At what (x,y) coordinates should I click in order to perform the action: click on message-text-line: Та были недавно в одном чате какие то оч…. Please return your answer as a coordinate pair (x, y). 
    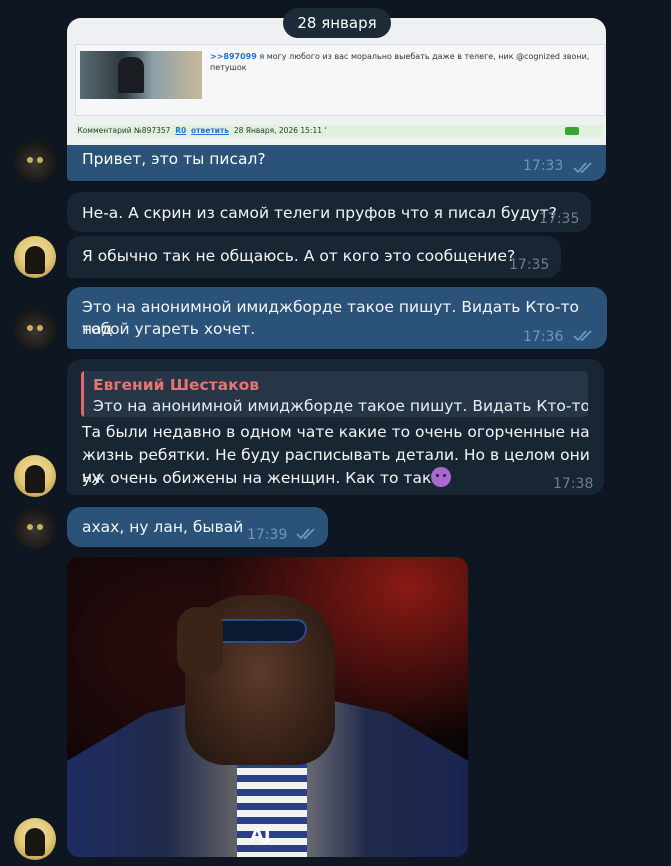
    Looking at the image, I should click on (336, 432).